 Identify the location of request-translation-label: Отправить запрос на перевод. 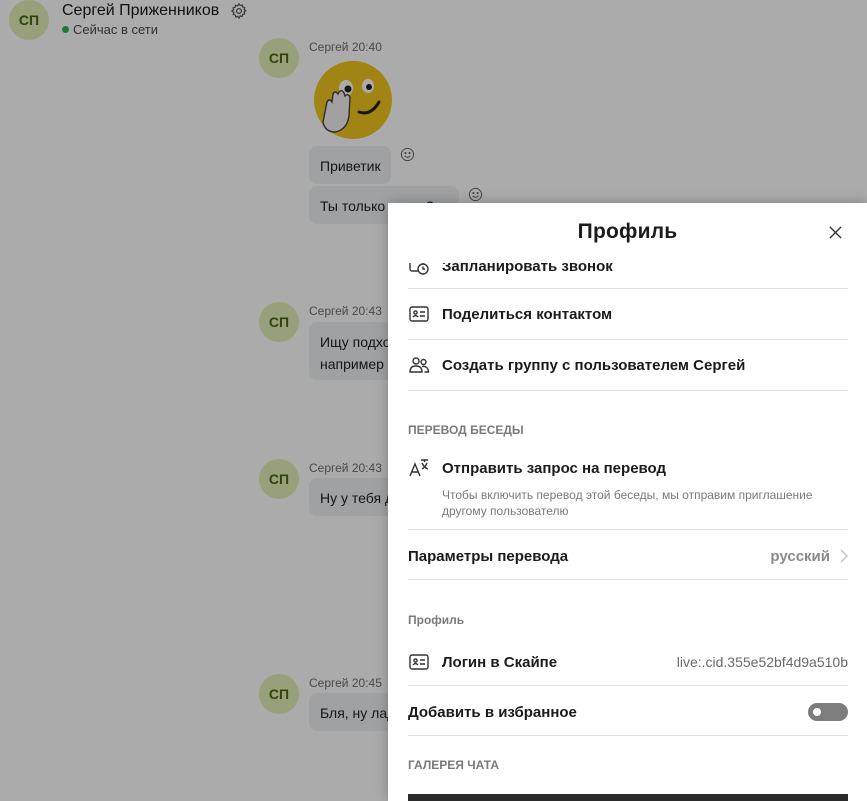
(554, 468).